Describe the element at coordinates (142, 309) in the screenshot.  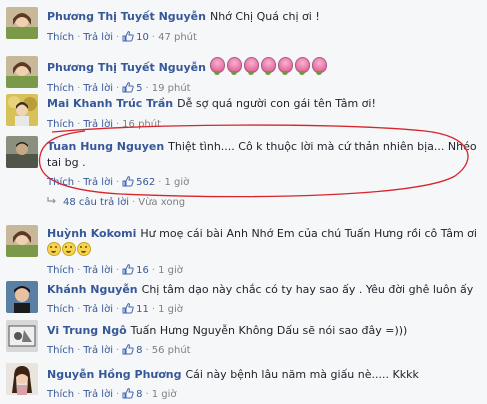
I see `like-count: 11` at that location.